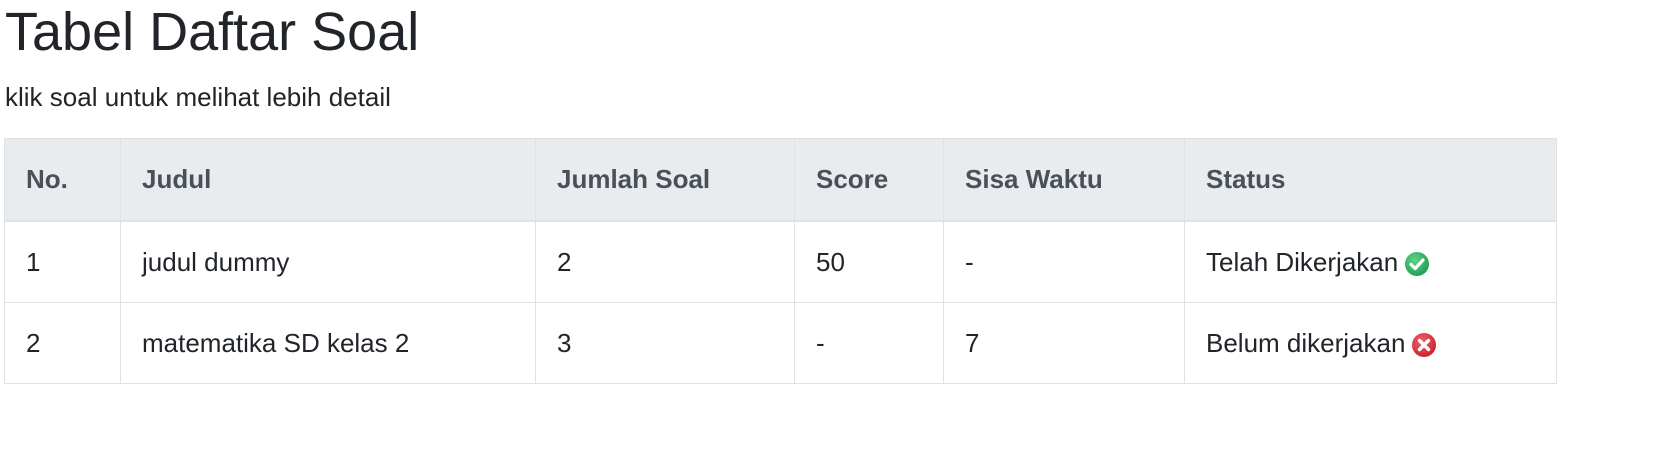 The width and height of the screenshot is (1655, 462). I want to click on cell-status: Belum dikerjakan, so click(1370, 343).